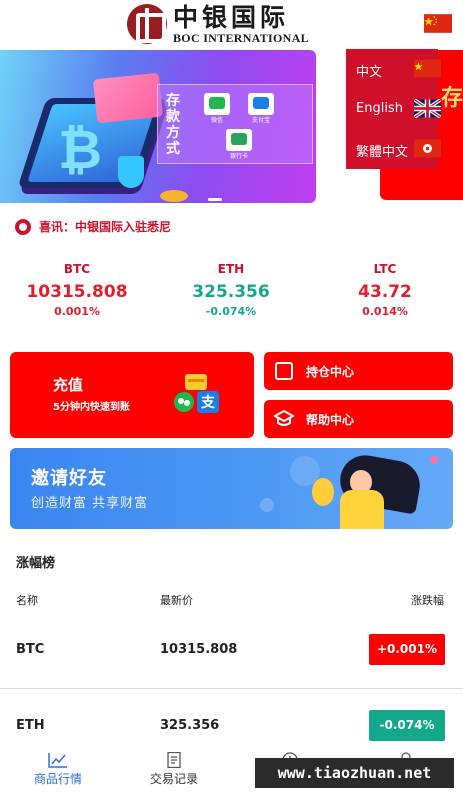 The width and height of the screenshot is (463, 794). I want to click on table-row: BTC 10315.808 +0.001%, so click(231, 651).